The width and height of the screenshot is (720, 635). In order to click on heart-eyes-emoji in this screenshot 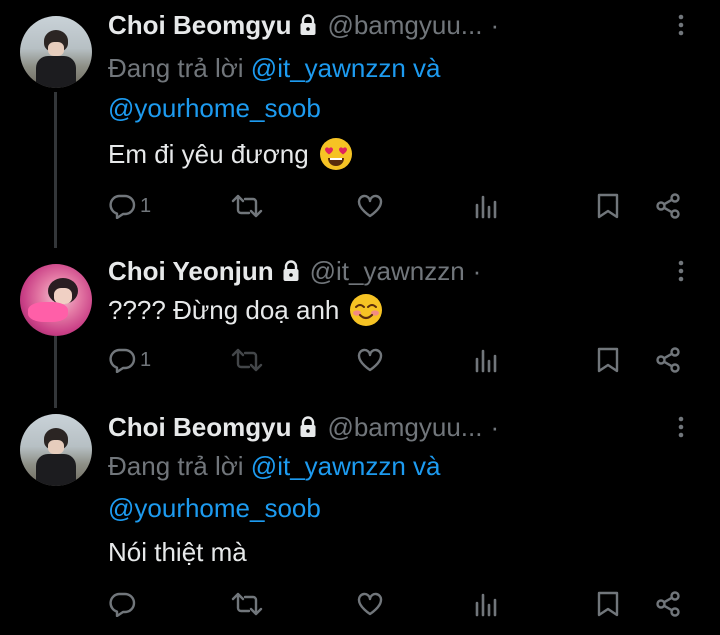, I will do `click(336, 154)`.